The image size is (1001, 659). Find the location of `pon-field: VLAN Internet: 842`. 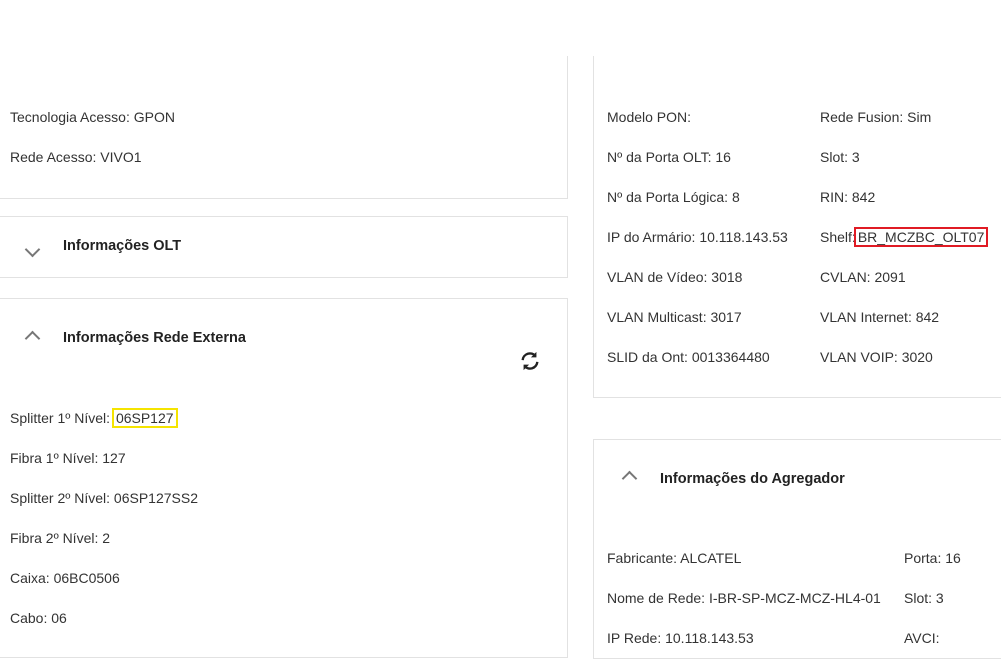

pon-field: VLAN Internet: 842 is located at coordinates (880, 317).